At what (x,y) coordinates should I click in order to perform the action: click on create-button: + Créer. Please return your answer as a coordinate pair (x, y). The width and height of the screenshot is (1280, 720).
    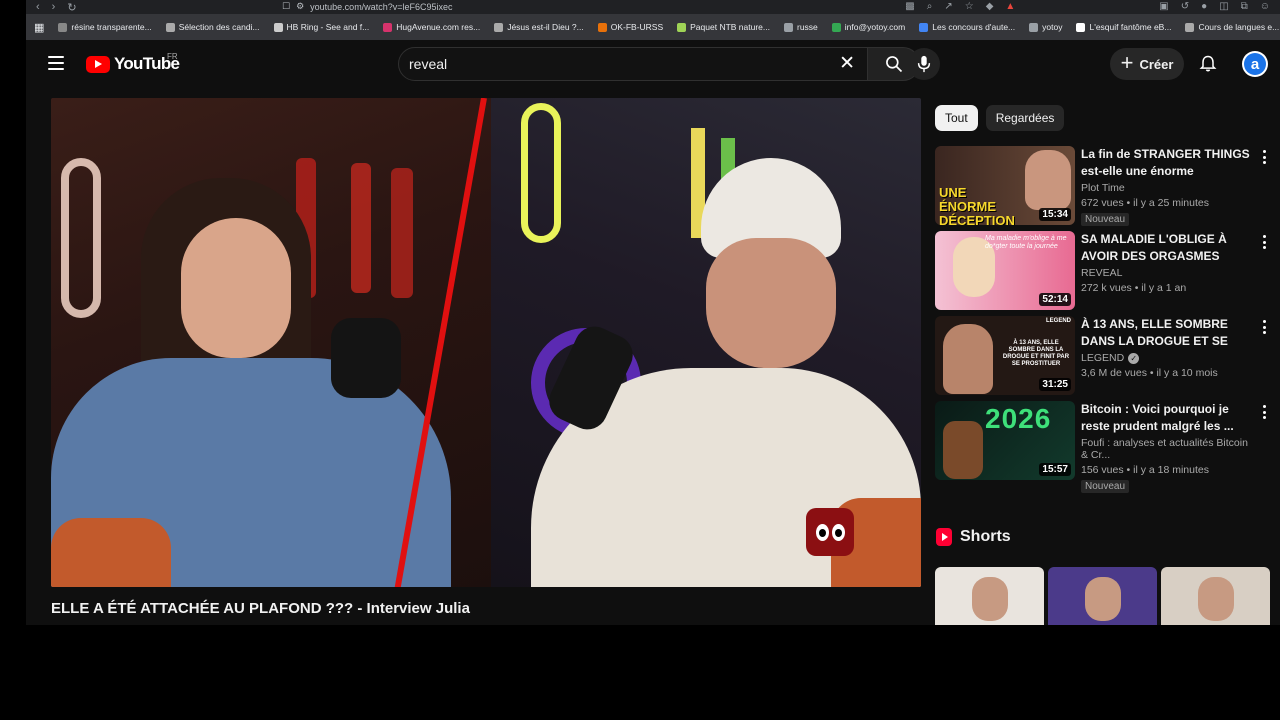
    Looking at the image, I should click on (1147, 64).